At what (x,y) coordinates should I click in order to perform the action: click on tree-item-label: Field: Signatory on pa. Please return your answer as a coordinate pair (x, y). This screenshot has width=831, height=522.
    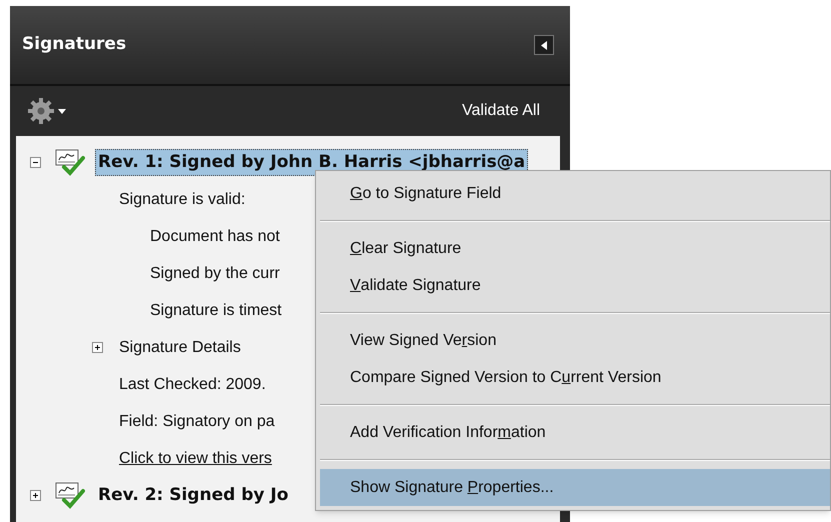
    Looking at the image, I should click on (197, 422).